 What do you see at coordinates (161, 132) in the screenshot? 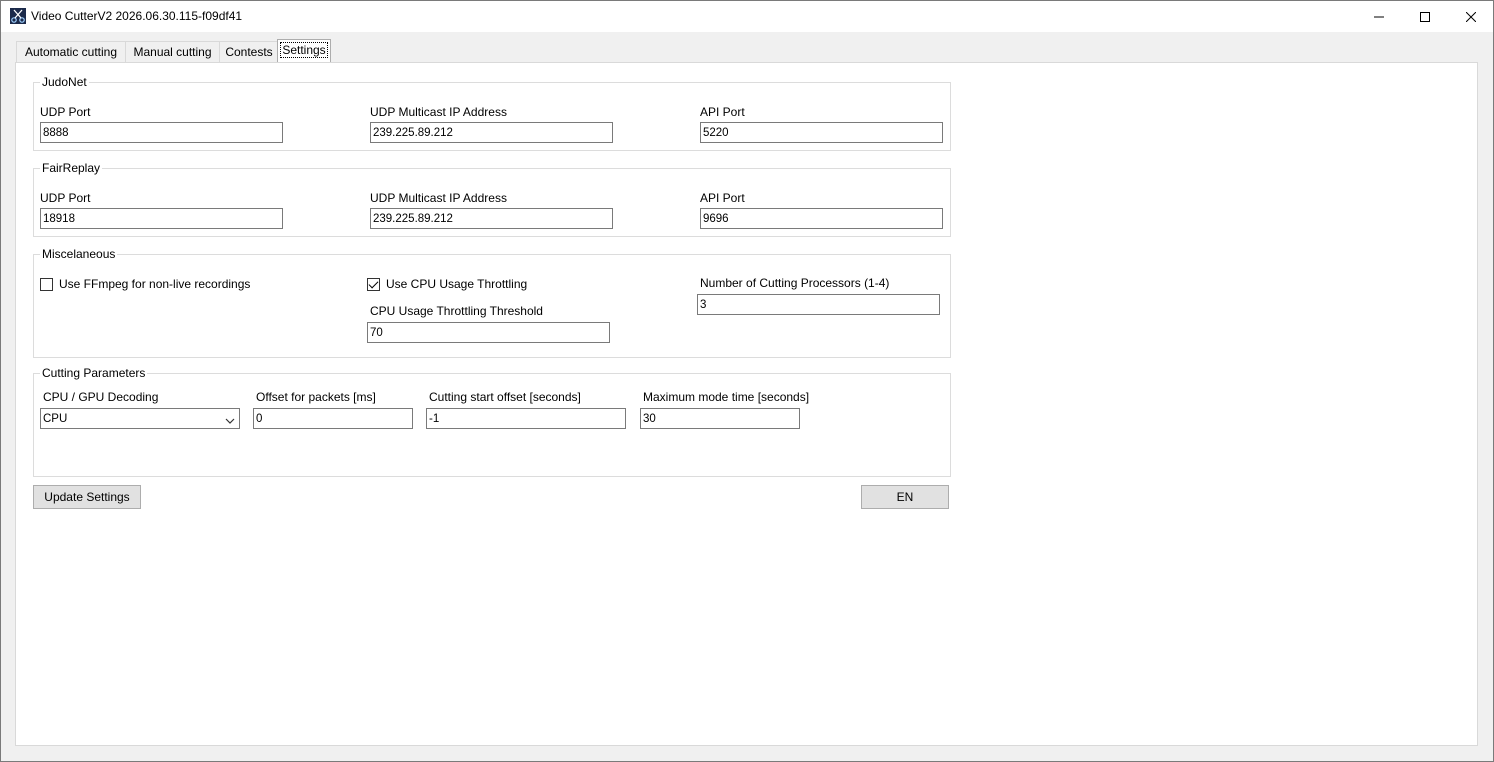
I see `judonet-udp-port-input: 8888` at bounding box center [161, 132].